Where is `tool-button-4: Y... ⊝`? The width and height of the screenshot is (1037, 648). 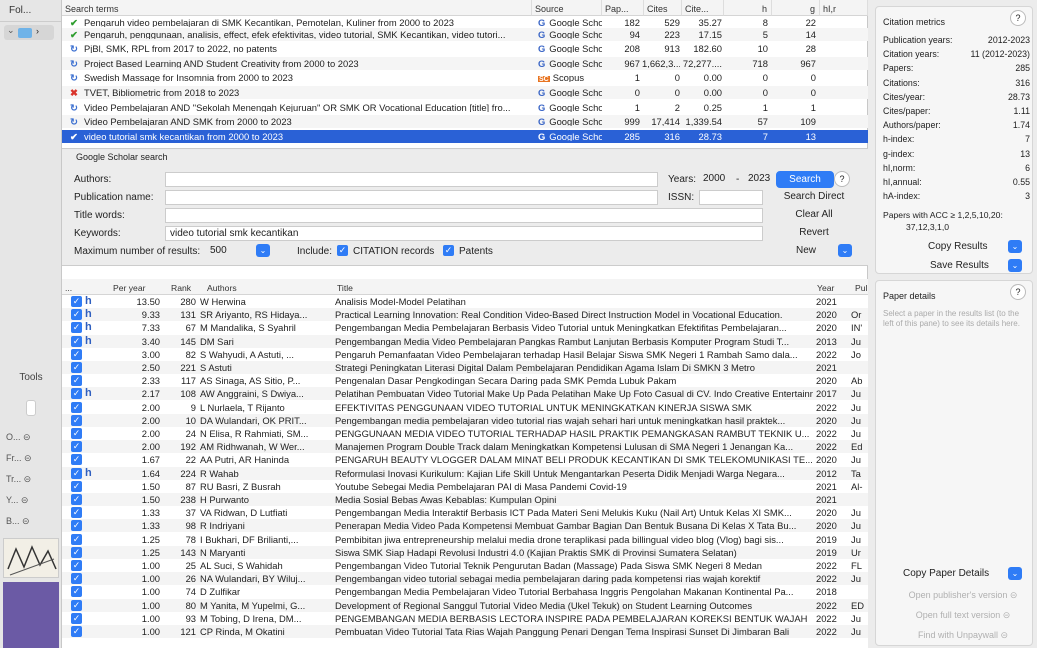
tool-button-4: Y... ⊝ is located at coordinates (31, 503).